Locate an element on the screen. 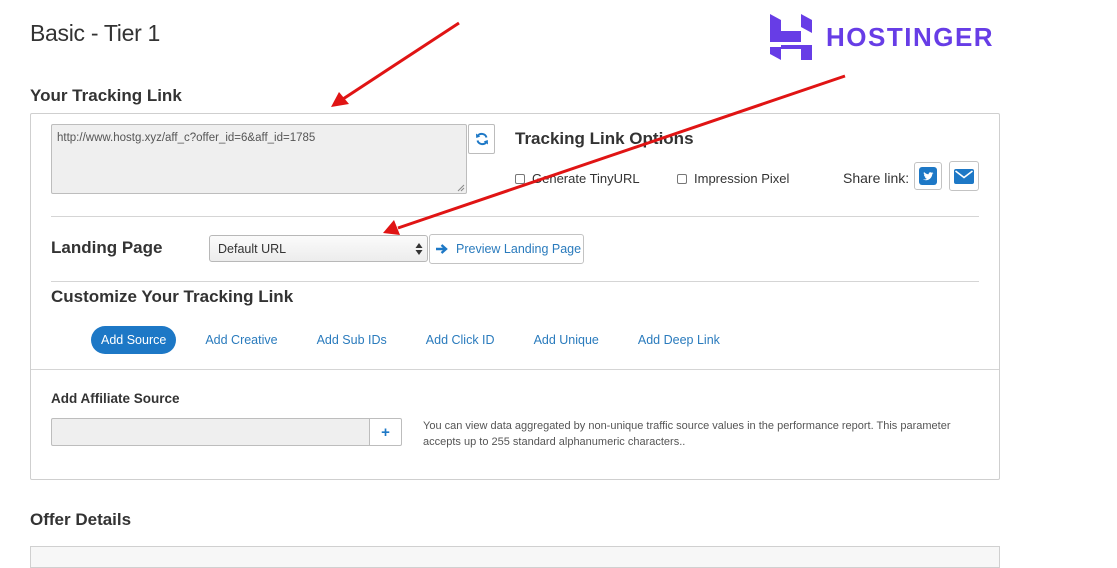  email-icon is located at coordinates (964, 176).